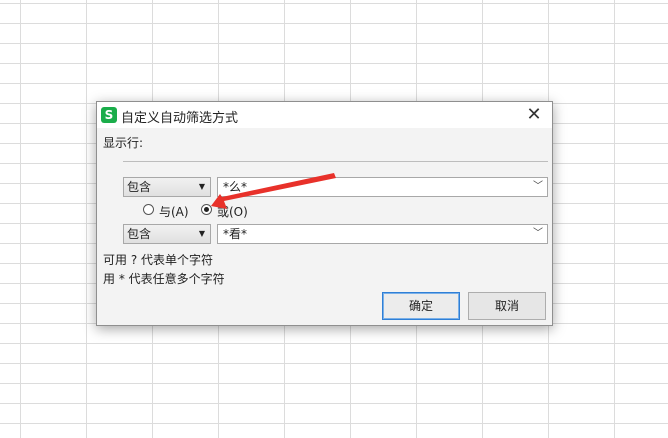 This screenshot has height=438, width=668. Describe the element at coordinates (139, 234) in the screenshot. I see `condition2-operator-value: 包含` at that location.